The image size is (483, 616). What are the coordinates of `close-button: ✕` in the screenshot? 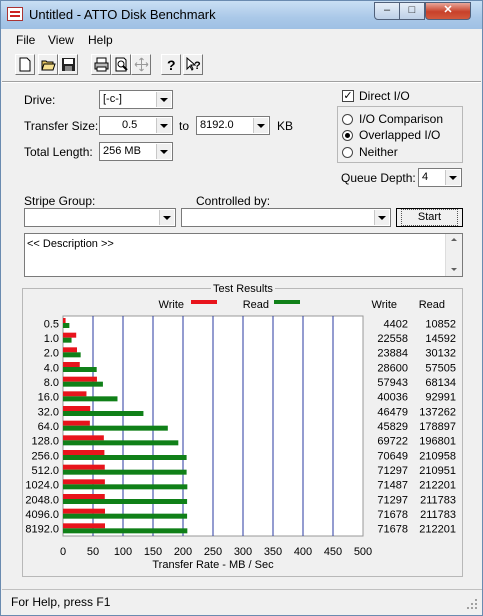 It's located at (448, 11).